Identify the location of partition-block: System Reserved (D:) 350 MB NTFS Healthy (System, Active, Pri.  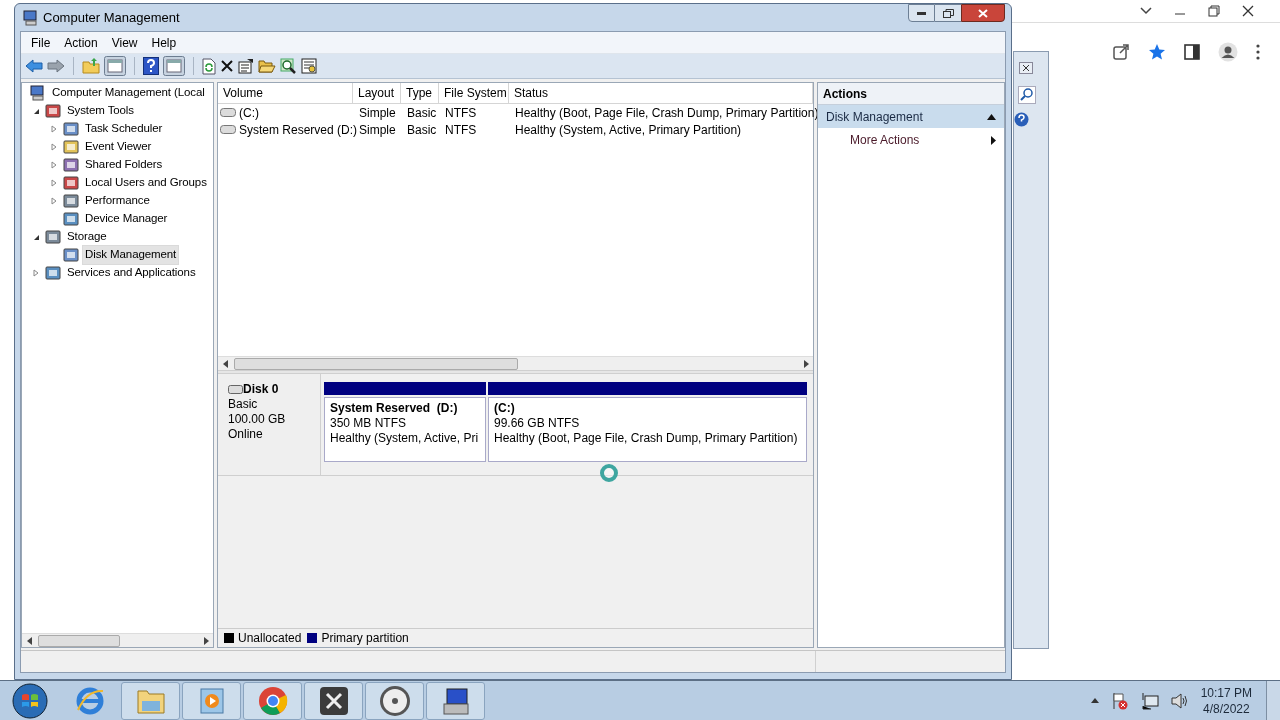
(405, 429).